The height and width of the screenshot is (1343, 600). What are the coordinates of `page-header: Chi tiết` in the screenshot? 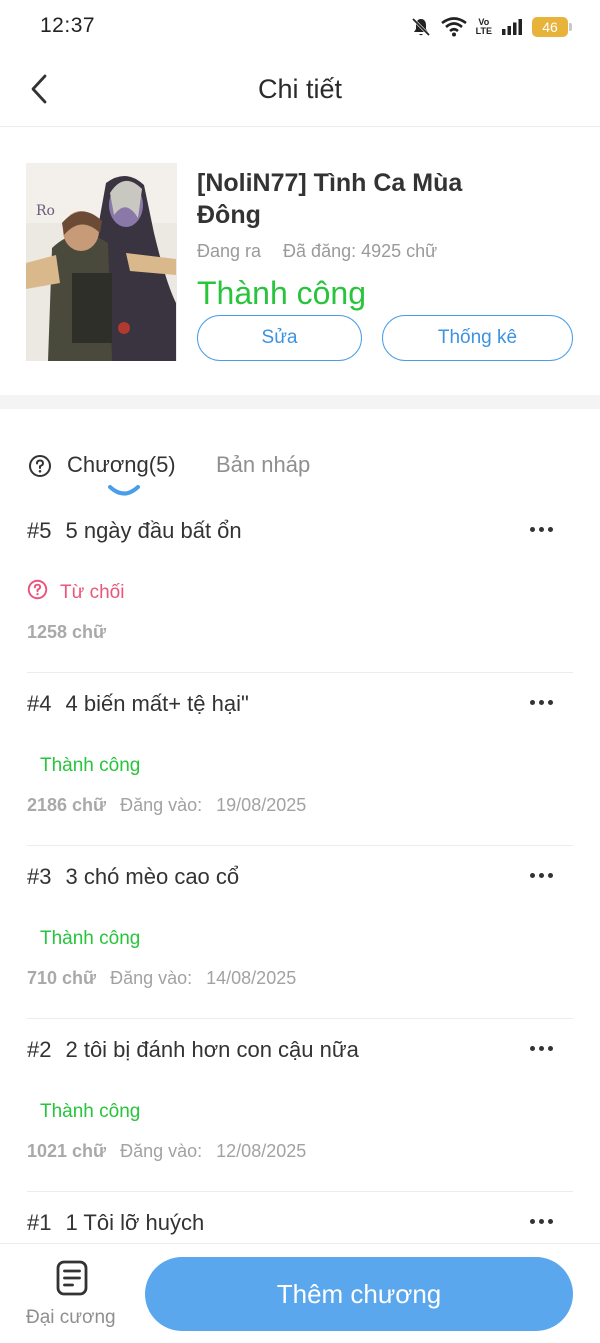 It's located at (300, 89).